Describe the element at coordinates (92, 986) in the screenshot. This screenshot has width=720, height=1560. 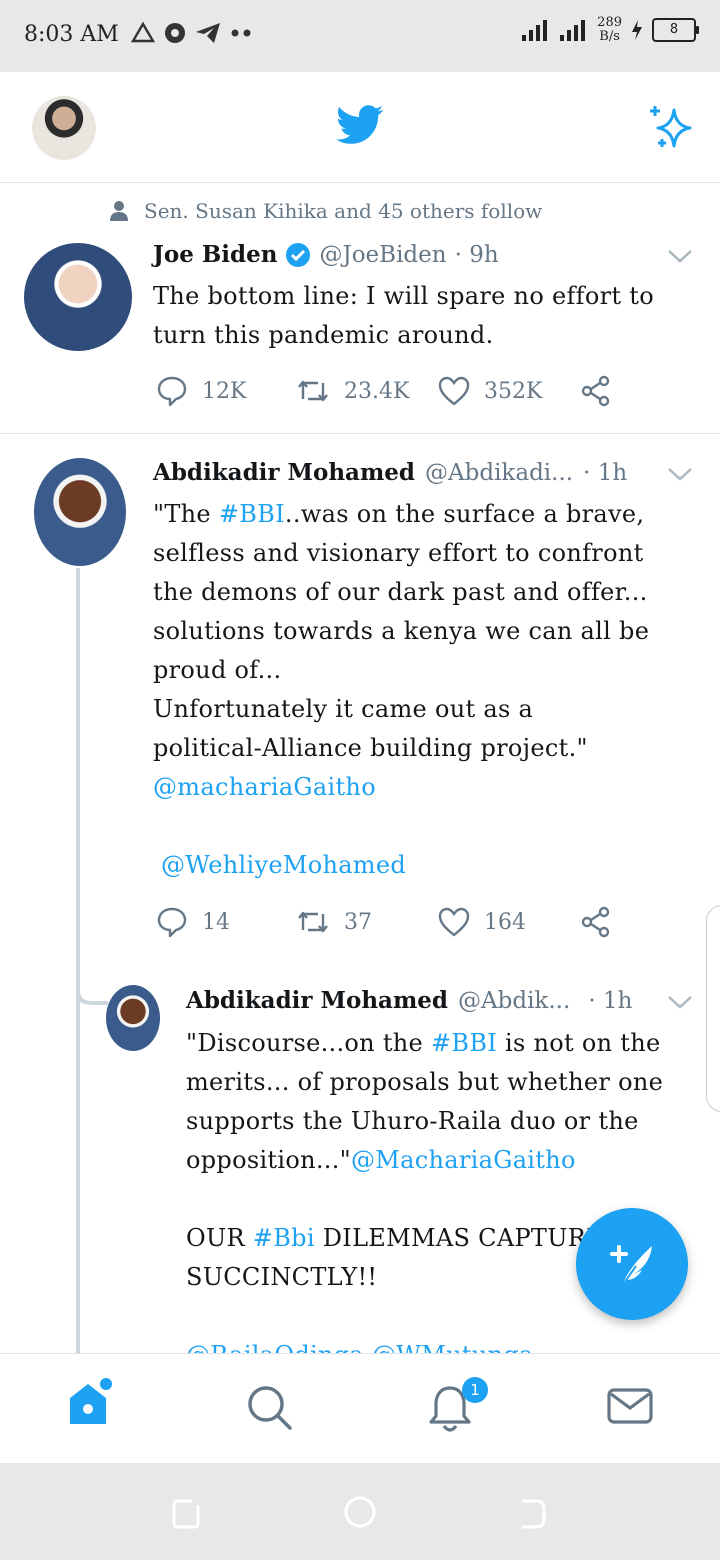
I see `thread-connector` at that location.